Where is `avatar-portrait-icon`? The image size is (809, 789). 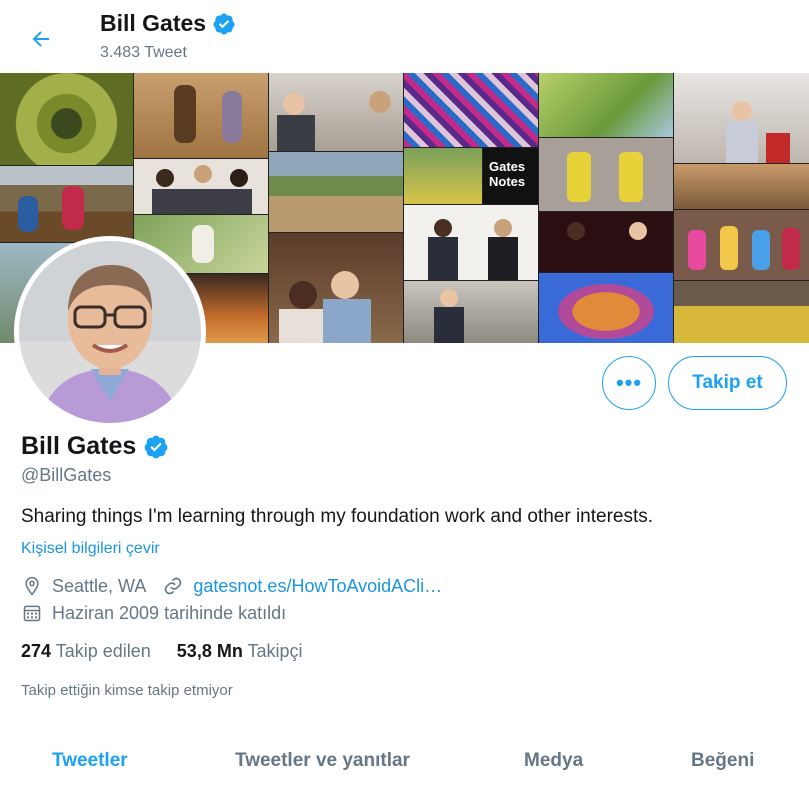
avatar-portrait-icon is located at coordinates (110, 332).